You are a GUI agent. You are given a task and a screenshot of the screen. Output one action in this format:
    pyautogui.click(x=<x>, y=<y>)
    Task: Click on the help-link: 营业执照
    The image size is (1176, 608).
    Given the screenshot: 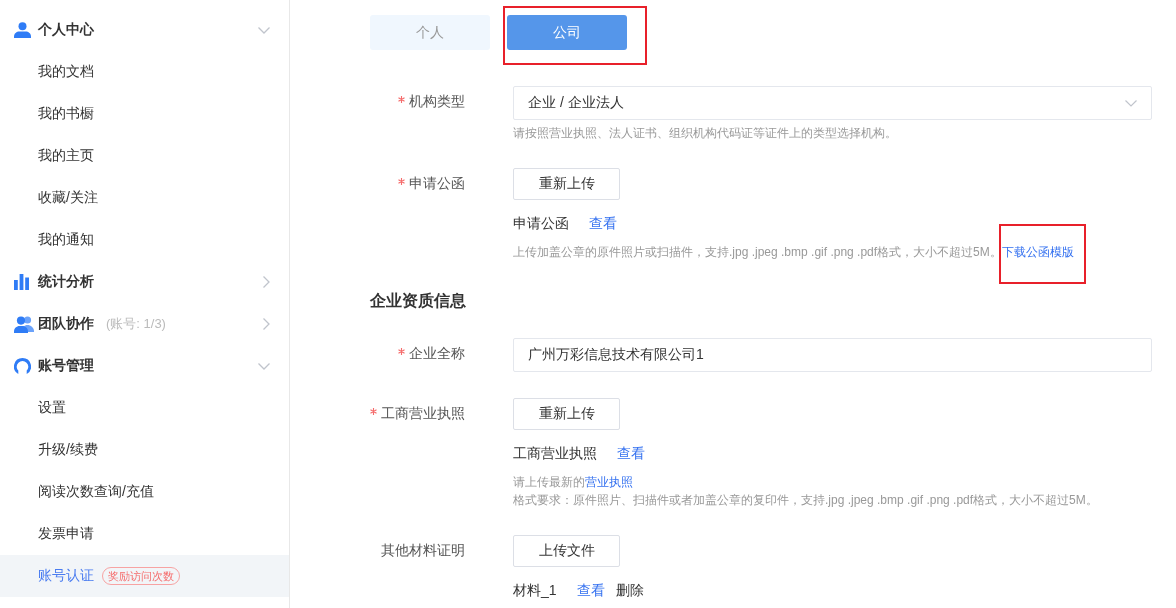 What is the action you would take?
    pyautogui.click(x=609, y=482)
    